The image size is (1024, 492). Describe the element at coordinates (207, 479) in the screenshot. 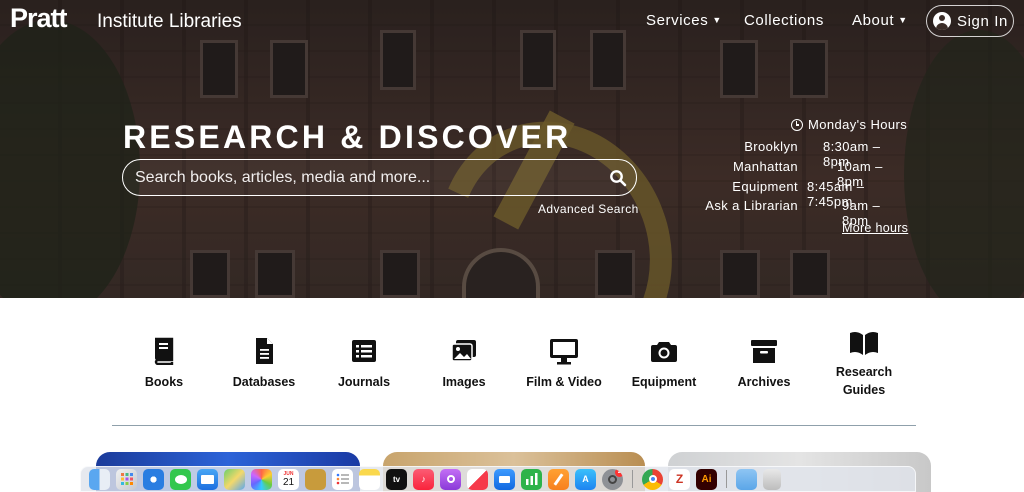

I see `mail-icon` at that location.